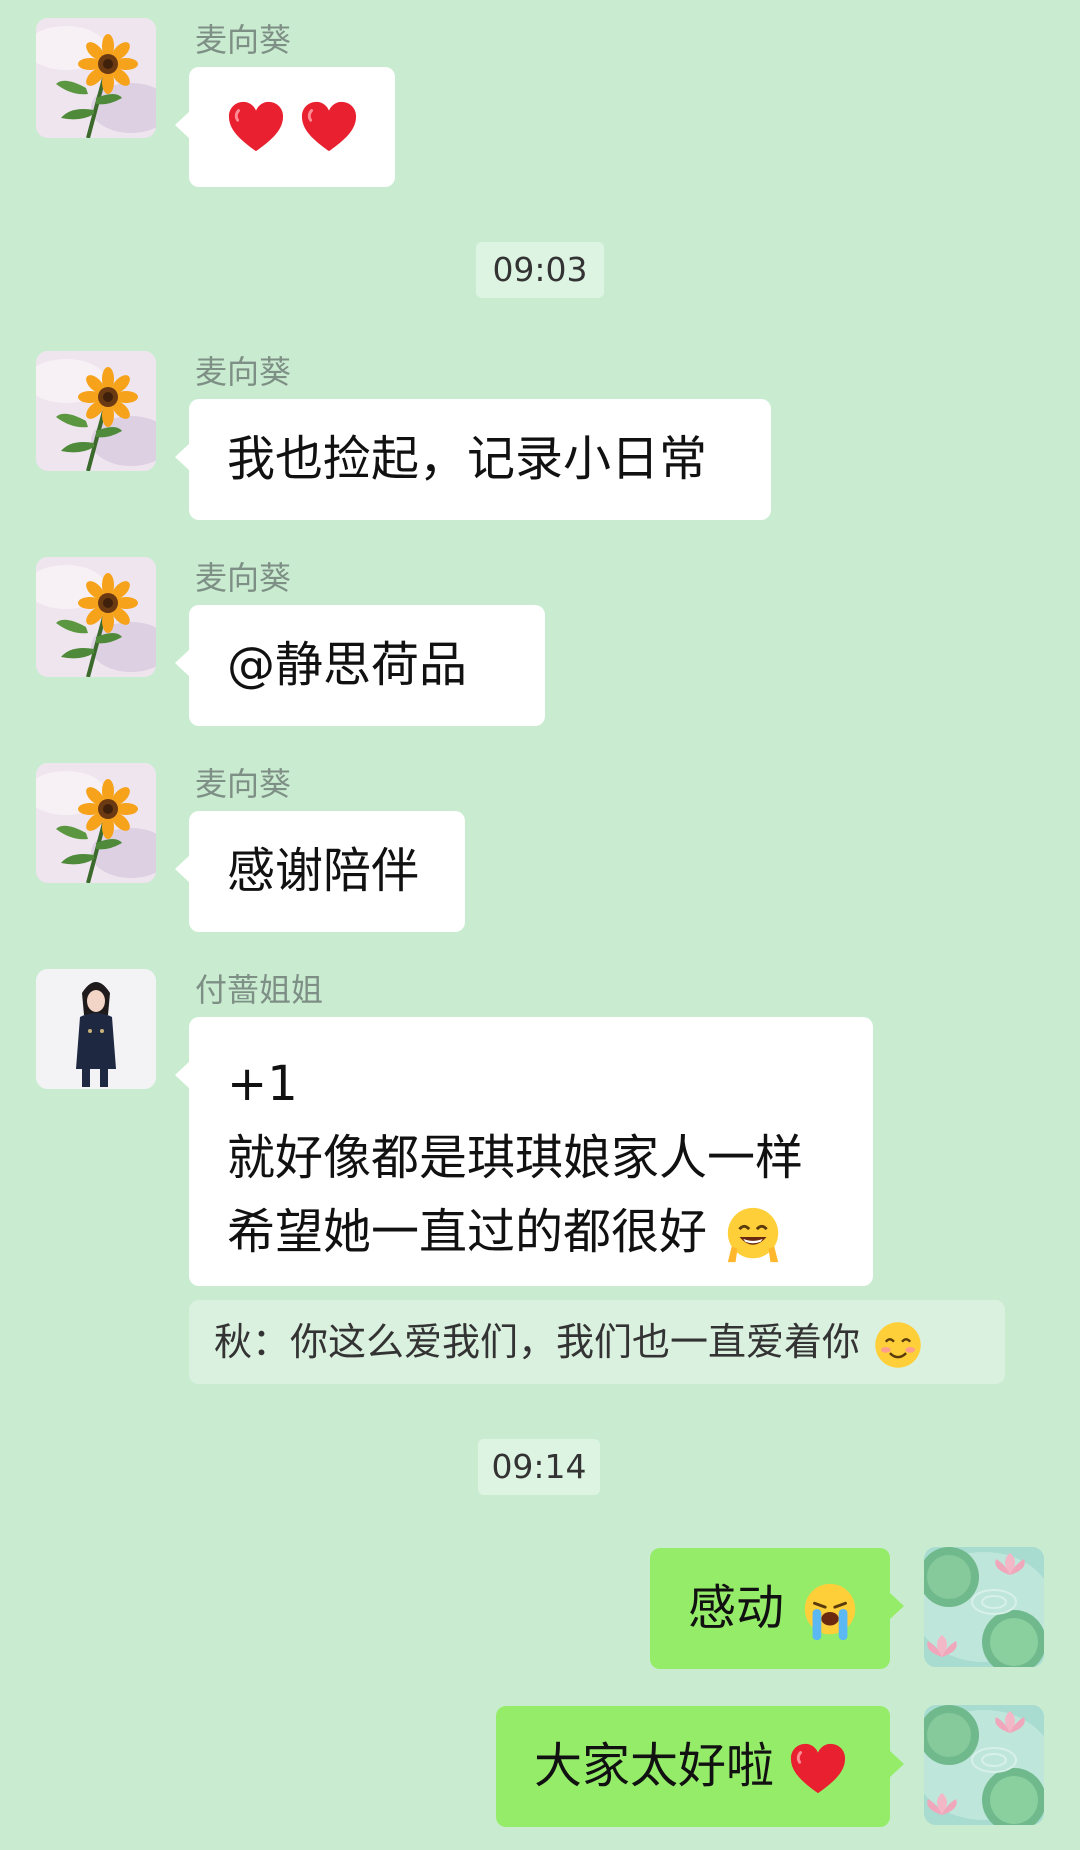  What do you see at coordinates (540, 270) in the screenshot?
I see `timestamp: 09:03` at bounding box center [540, 270].